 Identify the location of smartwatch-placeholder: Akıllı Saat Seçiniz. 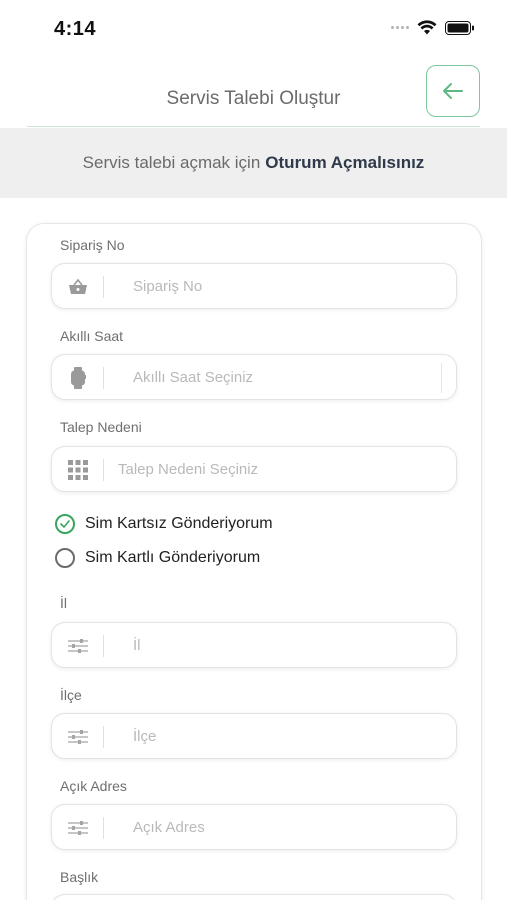
(193, 377).